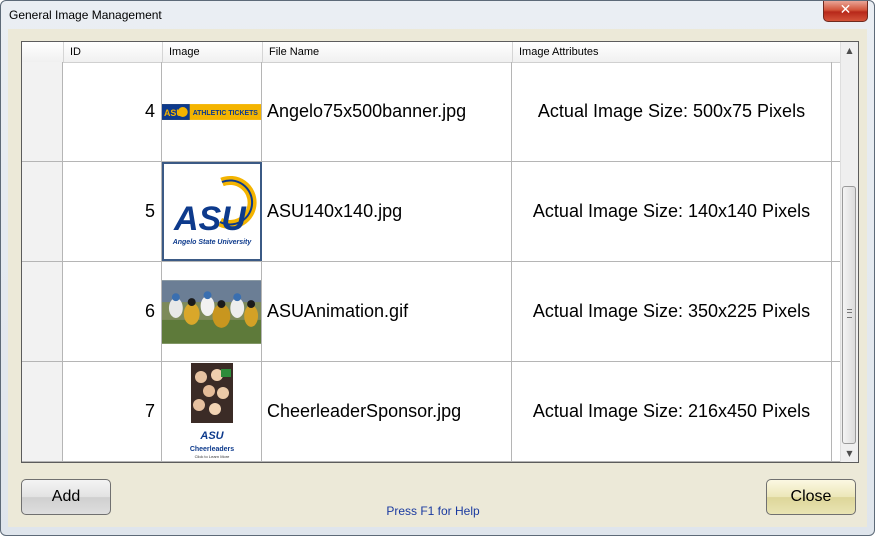 This screenshot has width=875, height=536. What do you see at coordinates (112, 411) in the screenshot?
I see `cell-id: 7` at bounding box center [112, 411].